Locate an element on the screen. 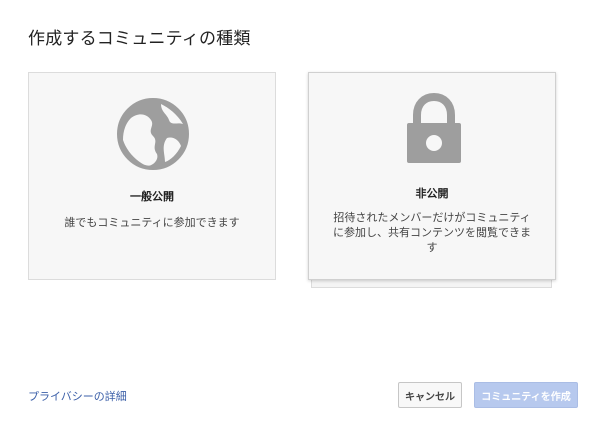  private-option-title: 非公開 is located at coordinates (432, 193).